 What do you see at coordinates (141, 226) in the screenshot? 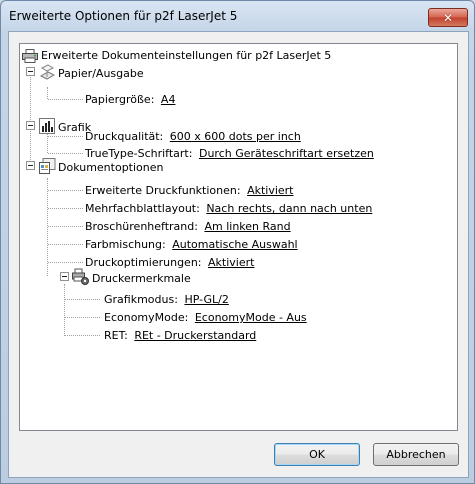
I see `setting-label: Broschürenheftrand:` at bounding box center [141, 226].